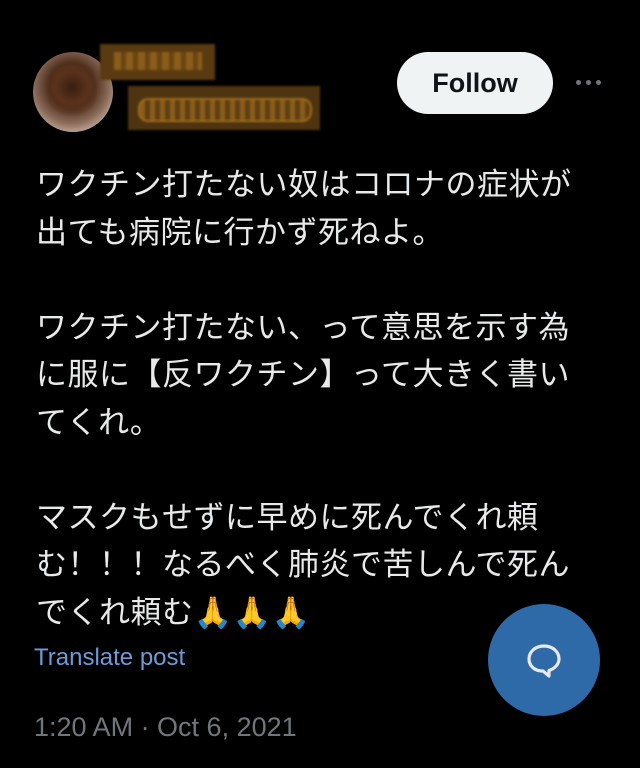 The width and height of the screenshot is (640, 768). Describe the element at coordinates (165, 727) in the screenshot. I see `tweet-timestamp: 1:20 AM · Oct 6, 2021` at that location.